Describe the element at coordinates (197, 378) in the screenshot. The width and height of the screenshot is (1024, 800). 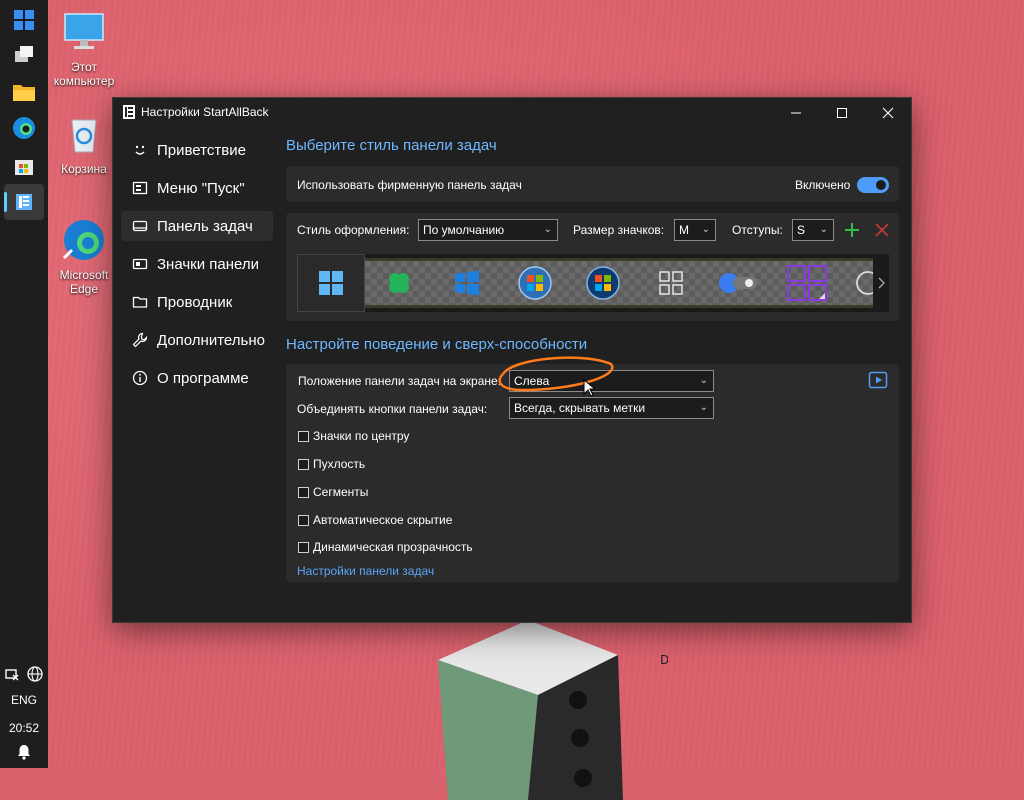
I see `sidebar-item-about: О программе` at that location.